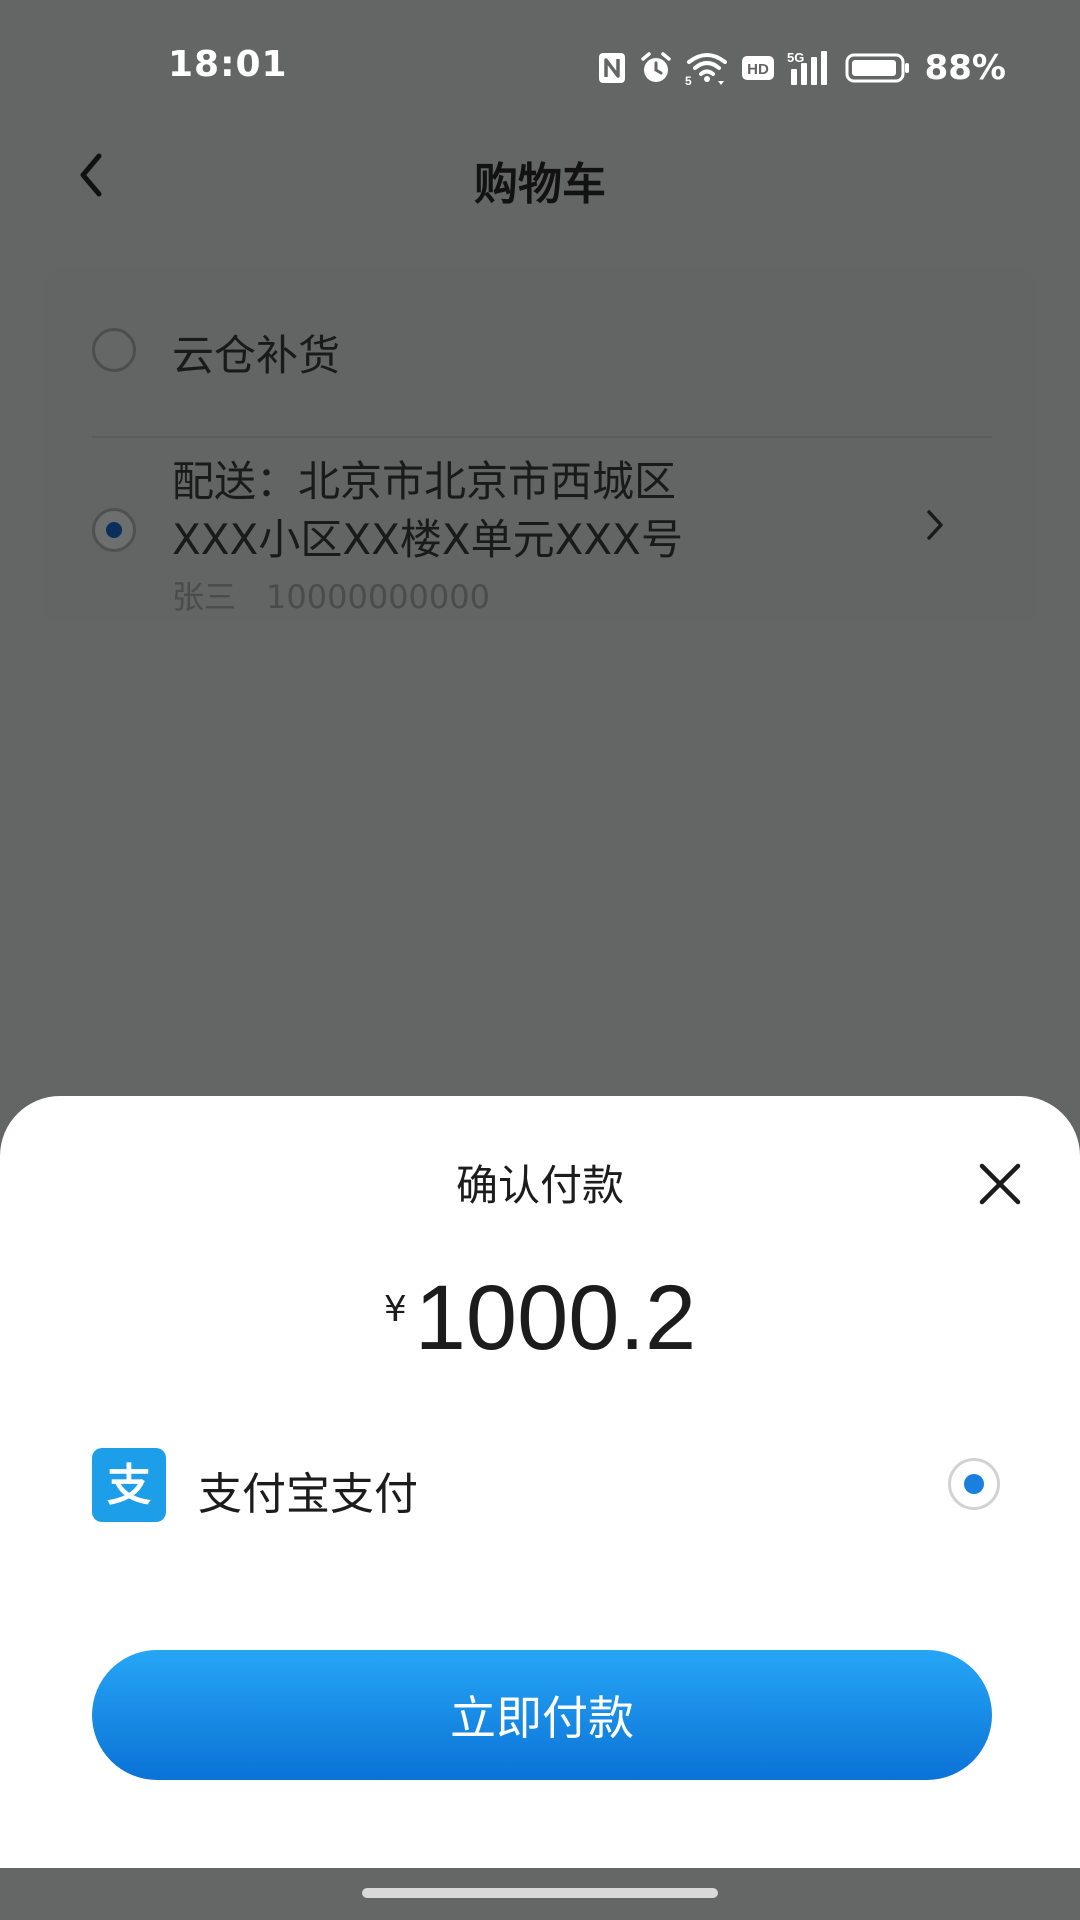 The image size is (1080, 1920). I want to click on status-time: 18:01, so click(228, 64).